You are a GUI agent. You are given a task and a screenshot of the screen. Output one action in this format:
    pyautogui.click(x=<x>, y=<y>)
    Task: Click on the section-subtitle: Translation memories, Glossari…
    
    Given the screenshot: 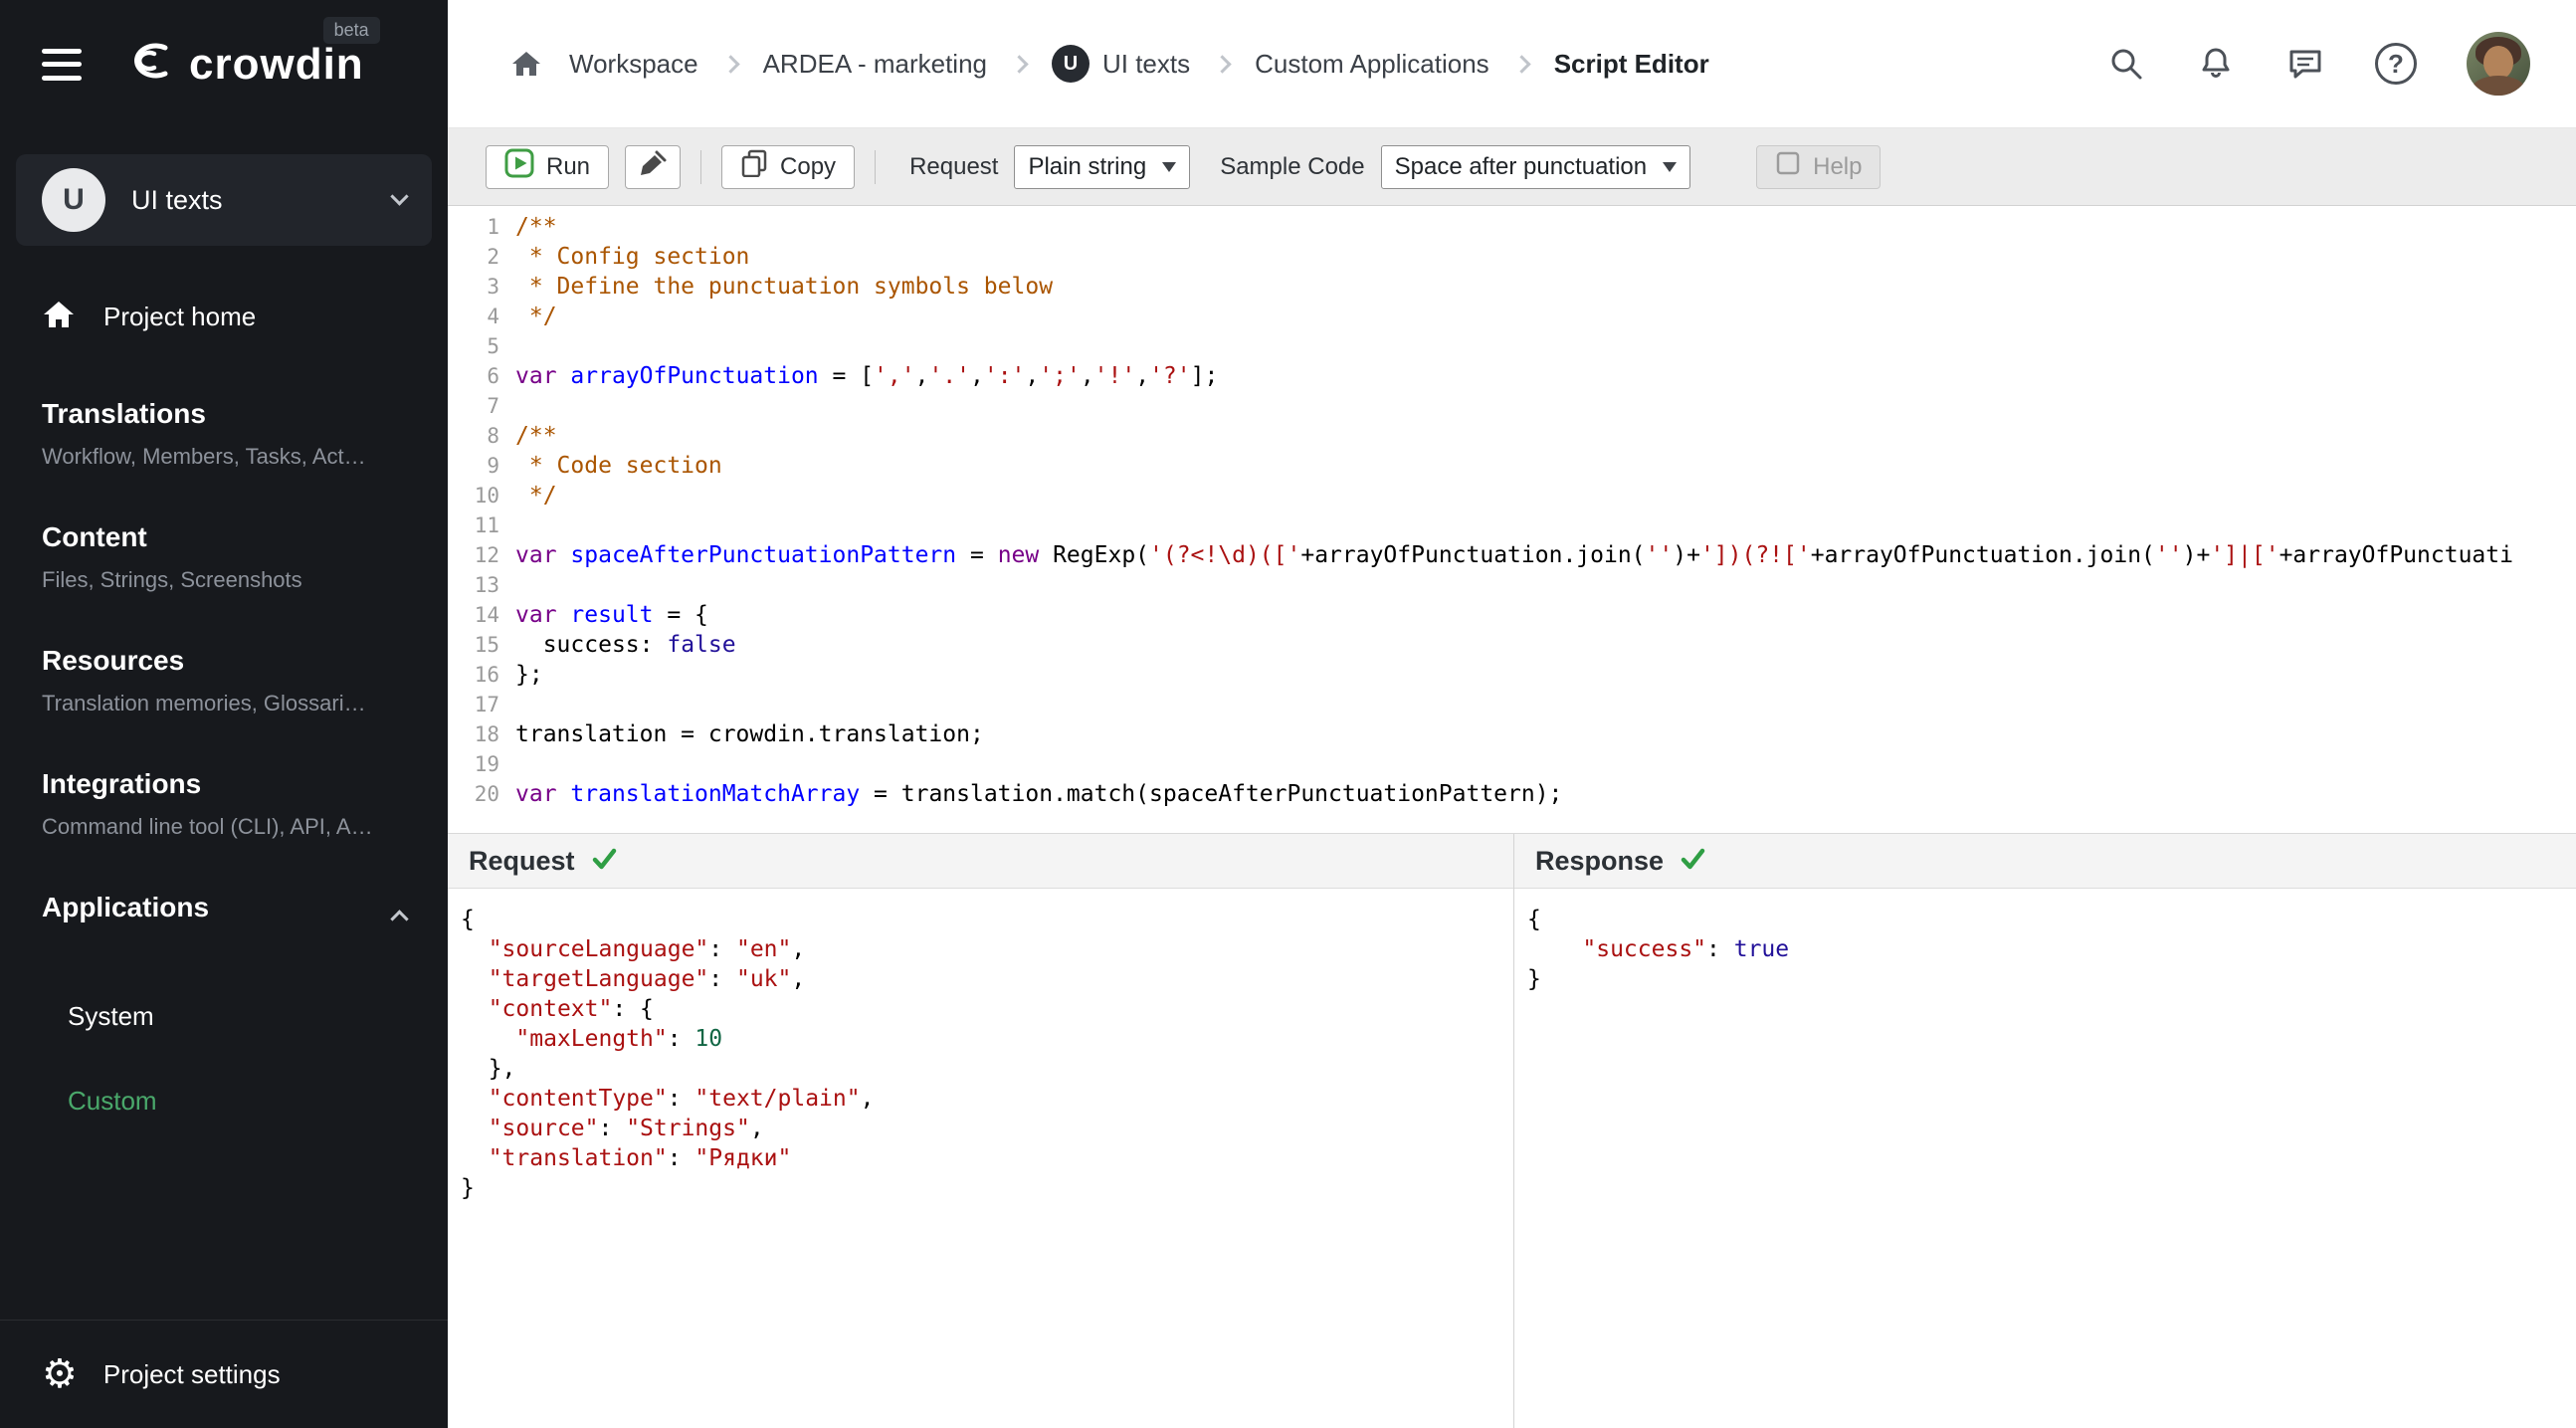 What is the action you would take?
    pyautogui.click(x=204, y=703)
    